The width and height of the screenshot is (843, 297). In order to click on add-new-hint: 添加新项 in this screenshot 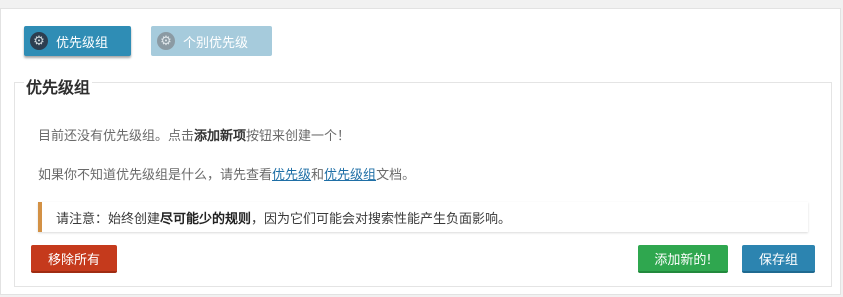, I will do `click(220, 136)`.